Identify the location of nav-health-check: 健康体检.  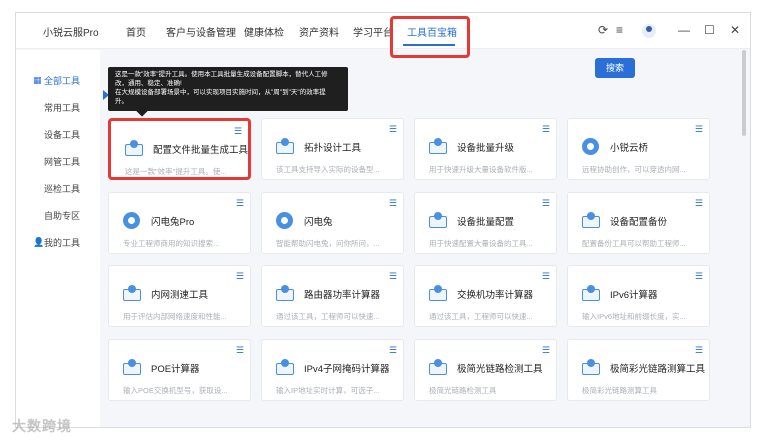
(264, 31).